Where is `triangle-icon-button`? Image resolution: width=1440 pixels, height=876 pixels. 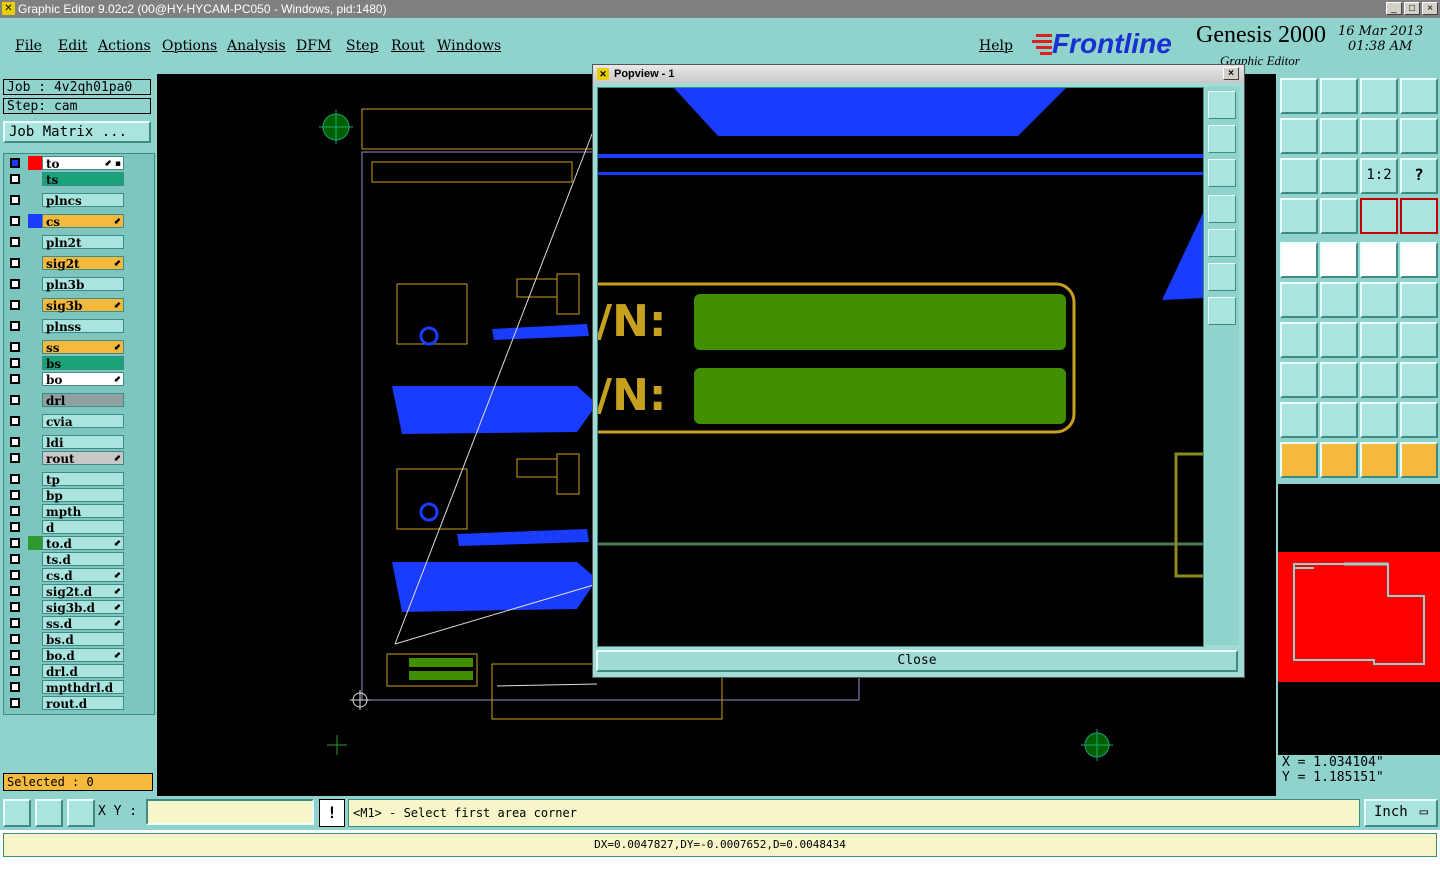 triangle-icon-button is located at coordinates (1299, 420).